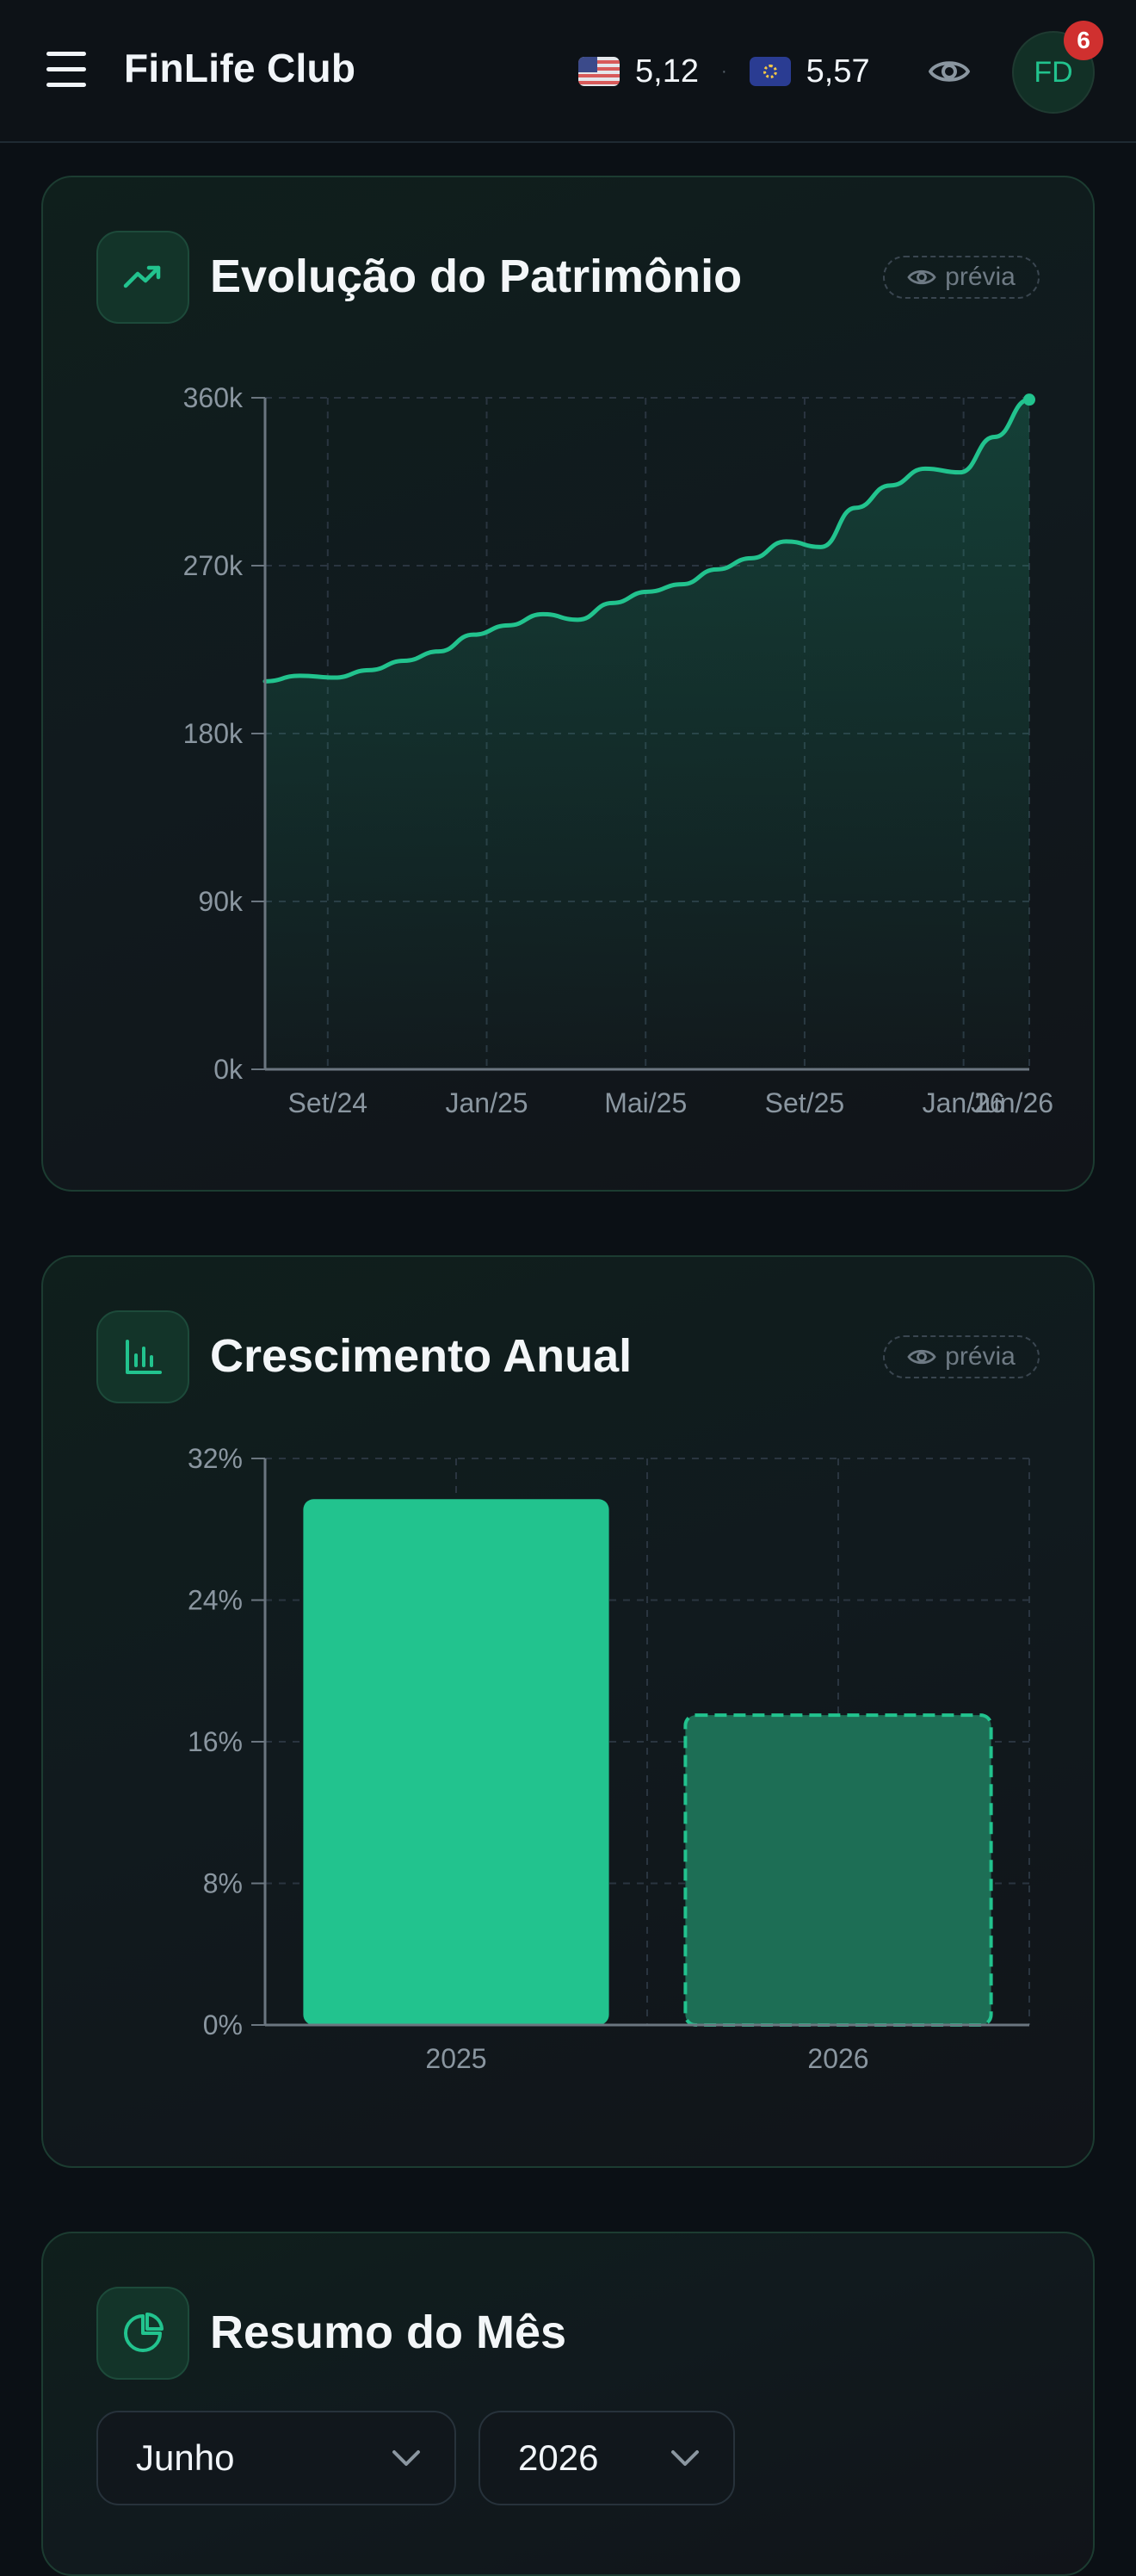  What do you see at coordinates (599, 71) in the screenshot?
I see `us-flag-icon` at bounding box center [599, 71].